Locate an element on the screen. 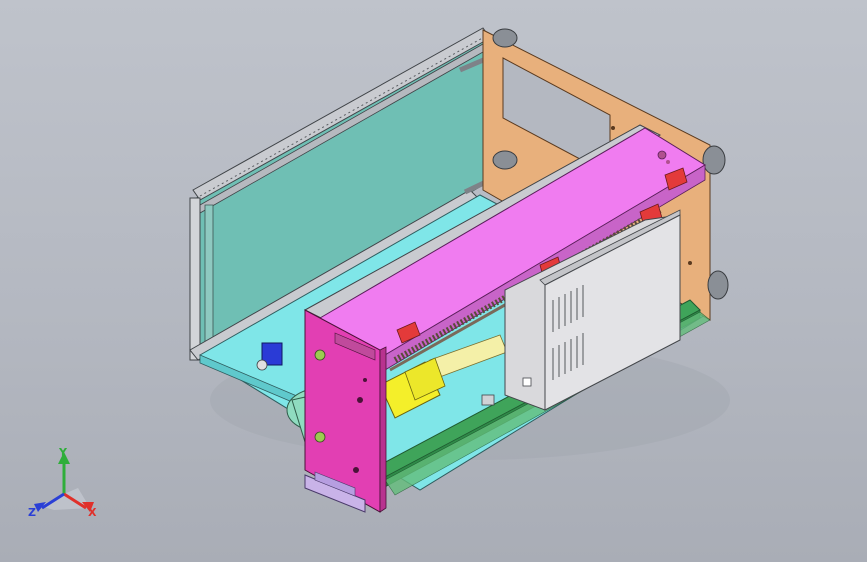 This screenshot has width=867, height=562. power-switch is located at coordinates (527, 382).